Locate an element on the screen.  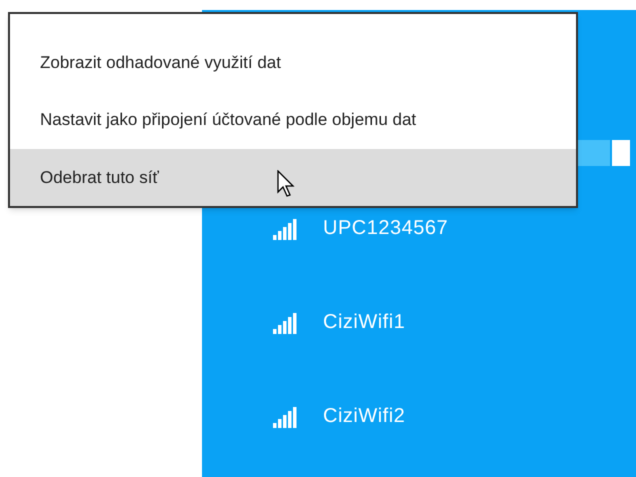
menu-item: Zobrazit odhadované využití dat is located at coordinates (293, 63).